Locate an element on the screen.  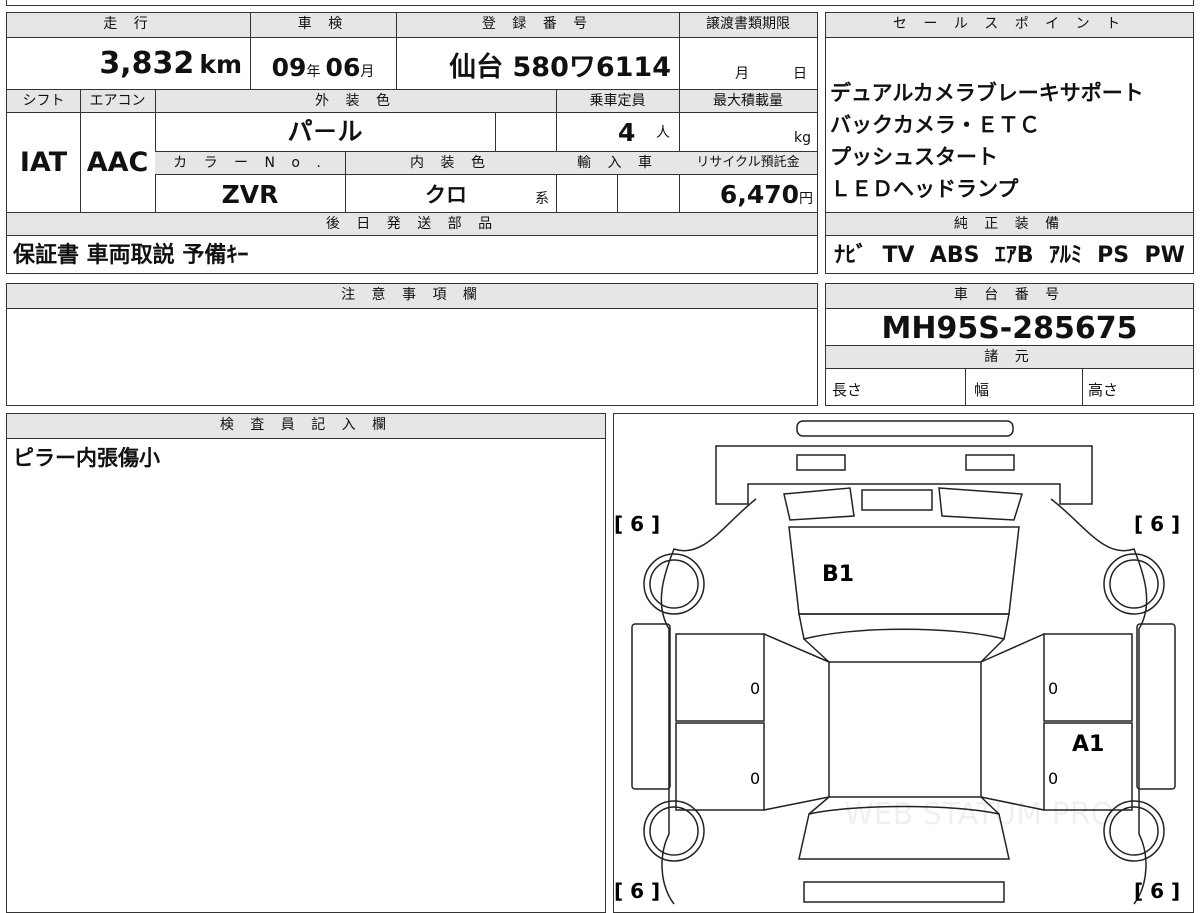
front-bumper is located at coordinates (904, 475).